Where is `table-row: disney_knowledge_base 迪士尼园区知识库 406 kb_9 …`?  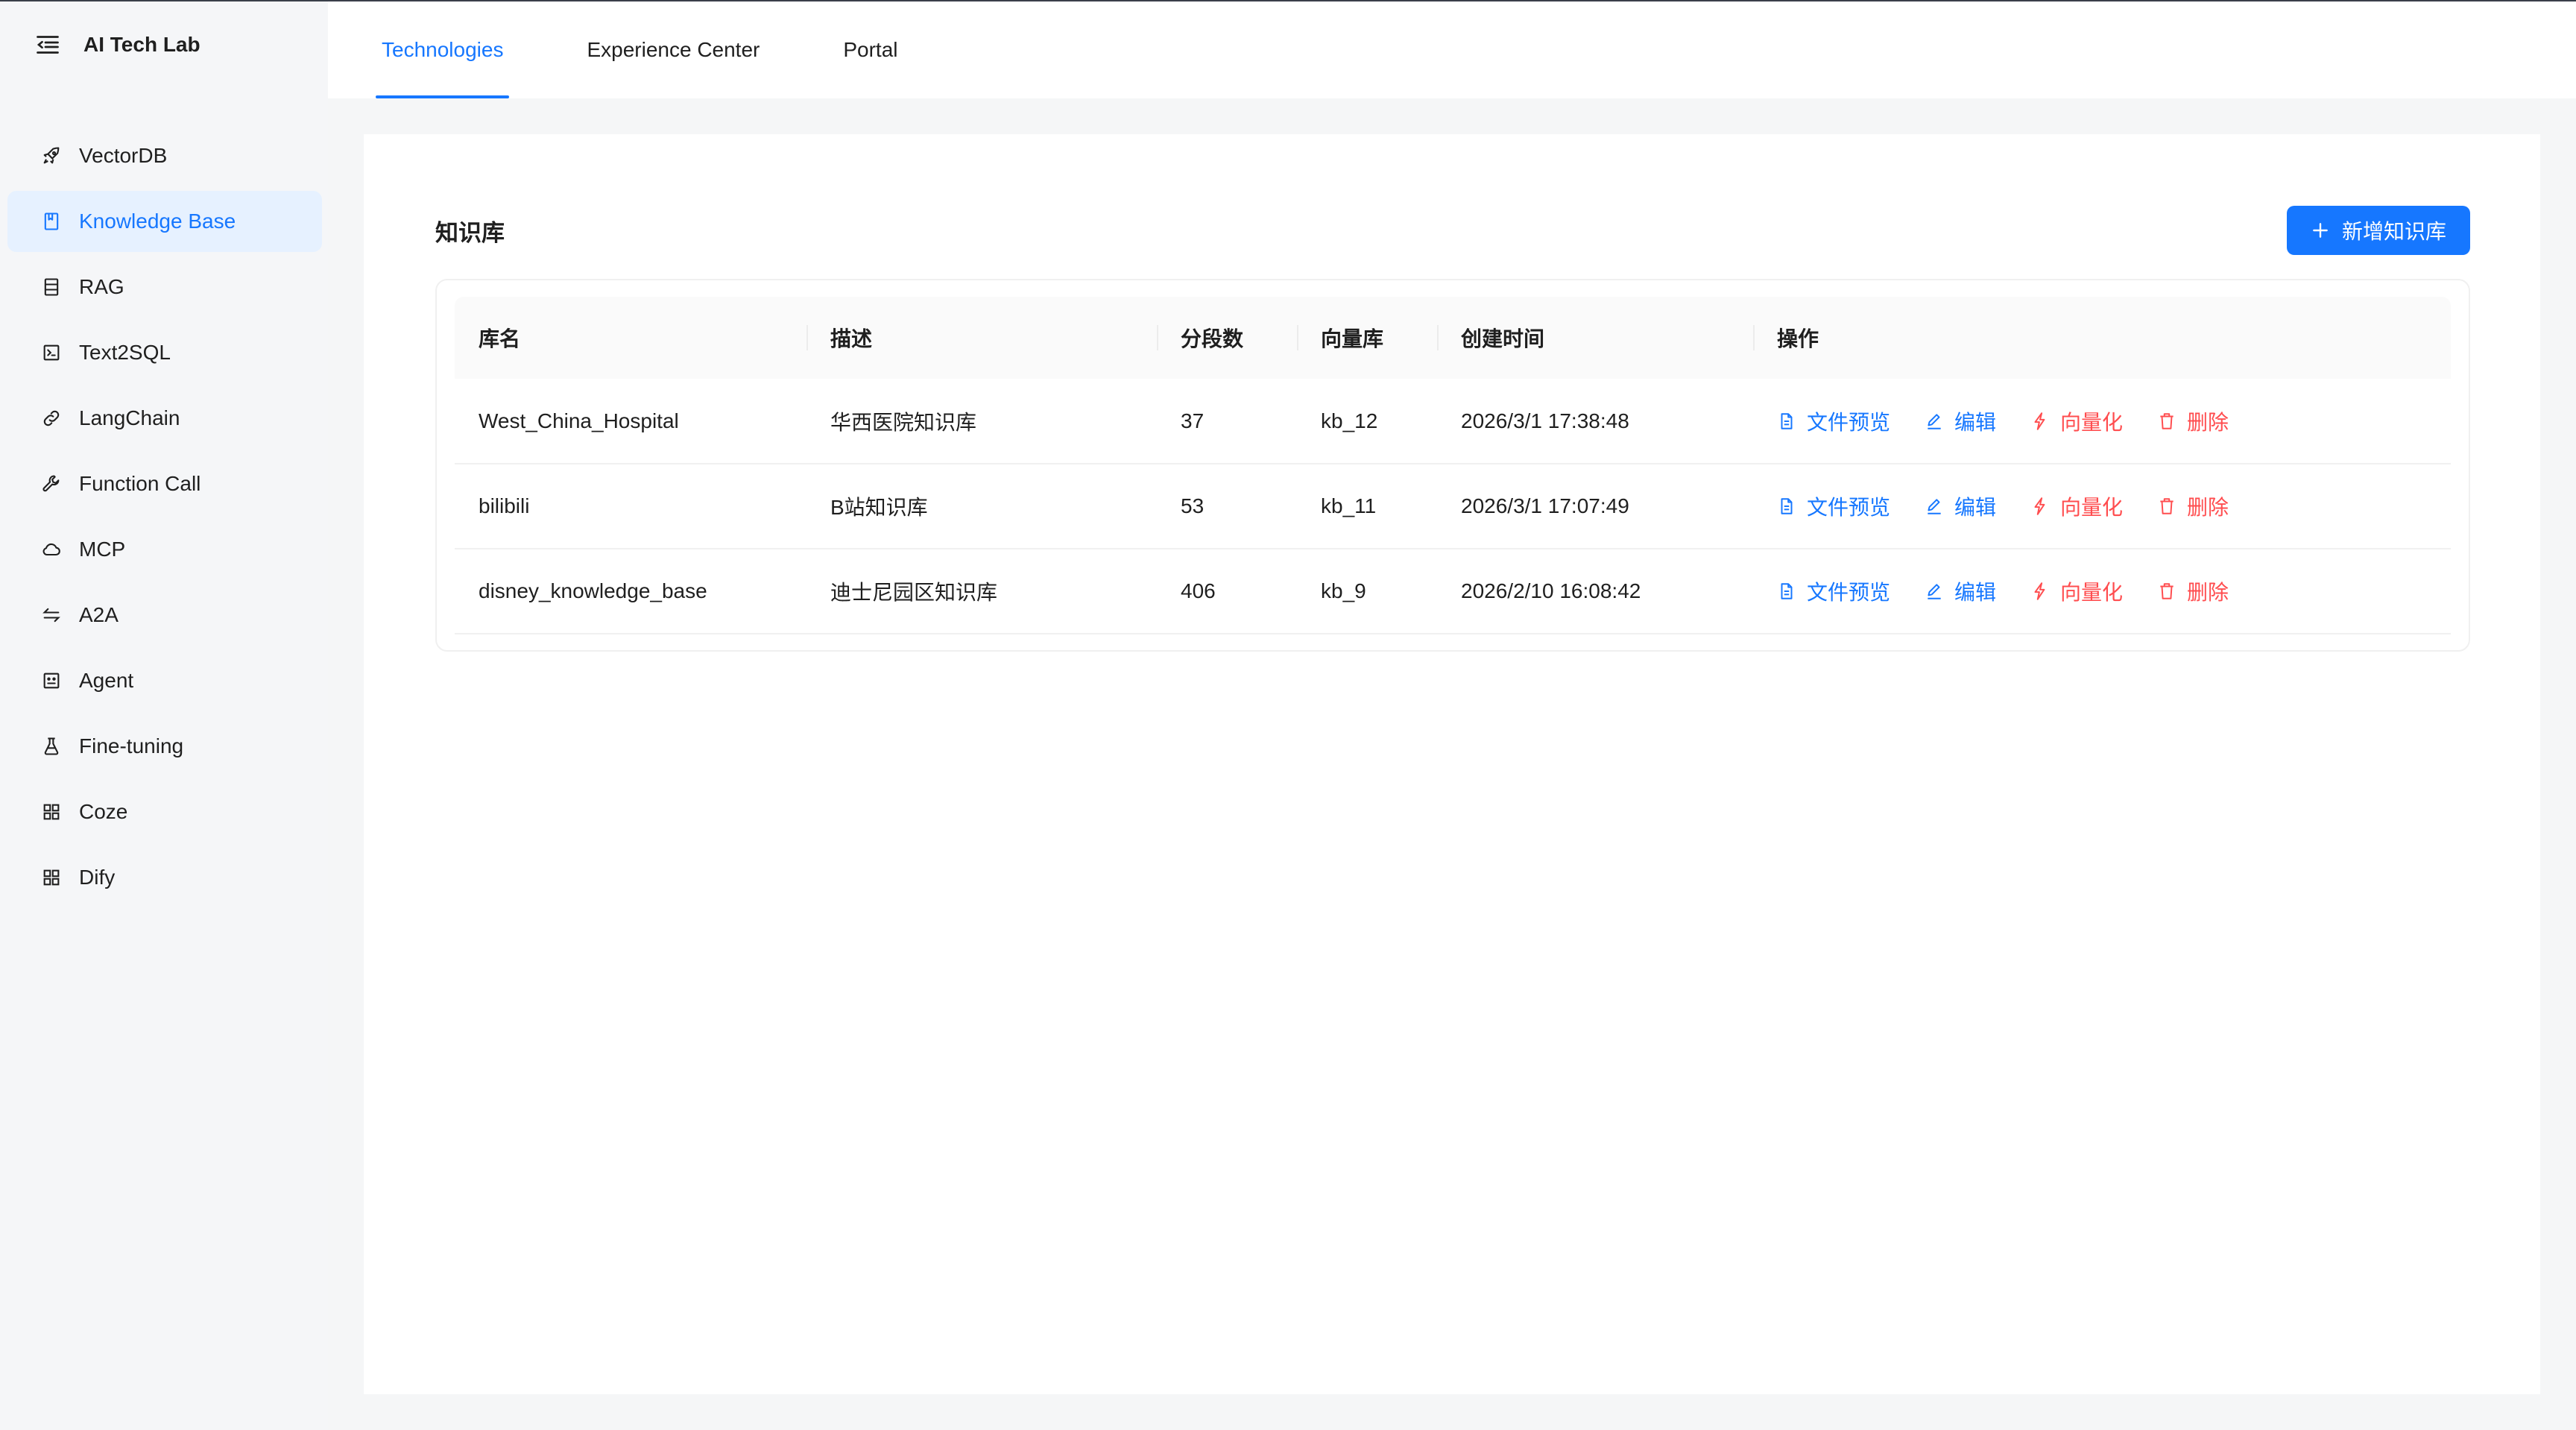
table-row: disney_knowledge_base 迪士尼园区知识库 406 kb_9 … is located at coordinates (1453, 591).